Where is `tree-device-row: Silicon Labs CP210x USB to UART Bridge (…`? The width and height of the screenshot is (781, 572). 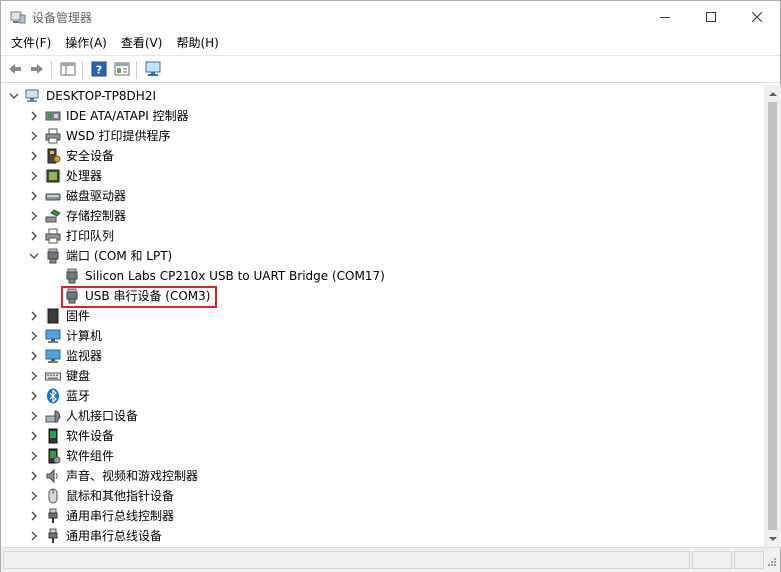
tree-device-row: Silicon Labs CP210x USB to UART Bridge (… is located at coordinates (383, 276).